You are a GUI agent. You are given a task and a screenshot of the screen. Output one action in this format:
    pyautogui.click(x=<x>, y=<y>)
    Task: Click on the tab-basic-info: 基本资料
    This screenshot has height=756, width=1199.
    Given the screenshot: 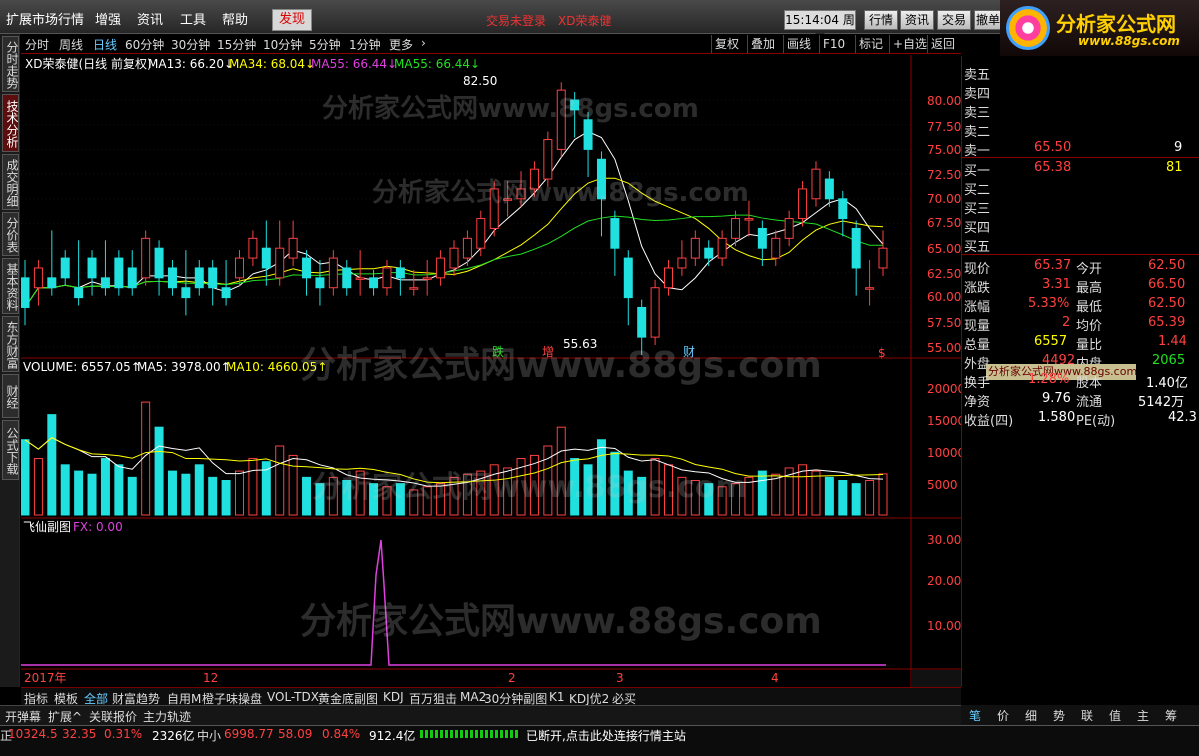 What is the action you would take?
    pyautogui.click(x=10, y=286)
    